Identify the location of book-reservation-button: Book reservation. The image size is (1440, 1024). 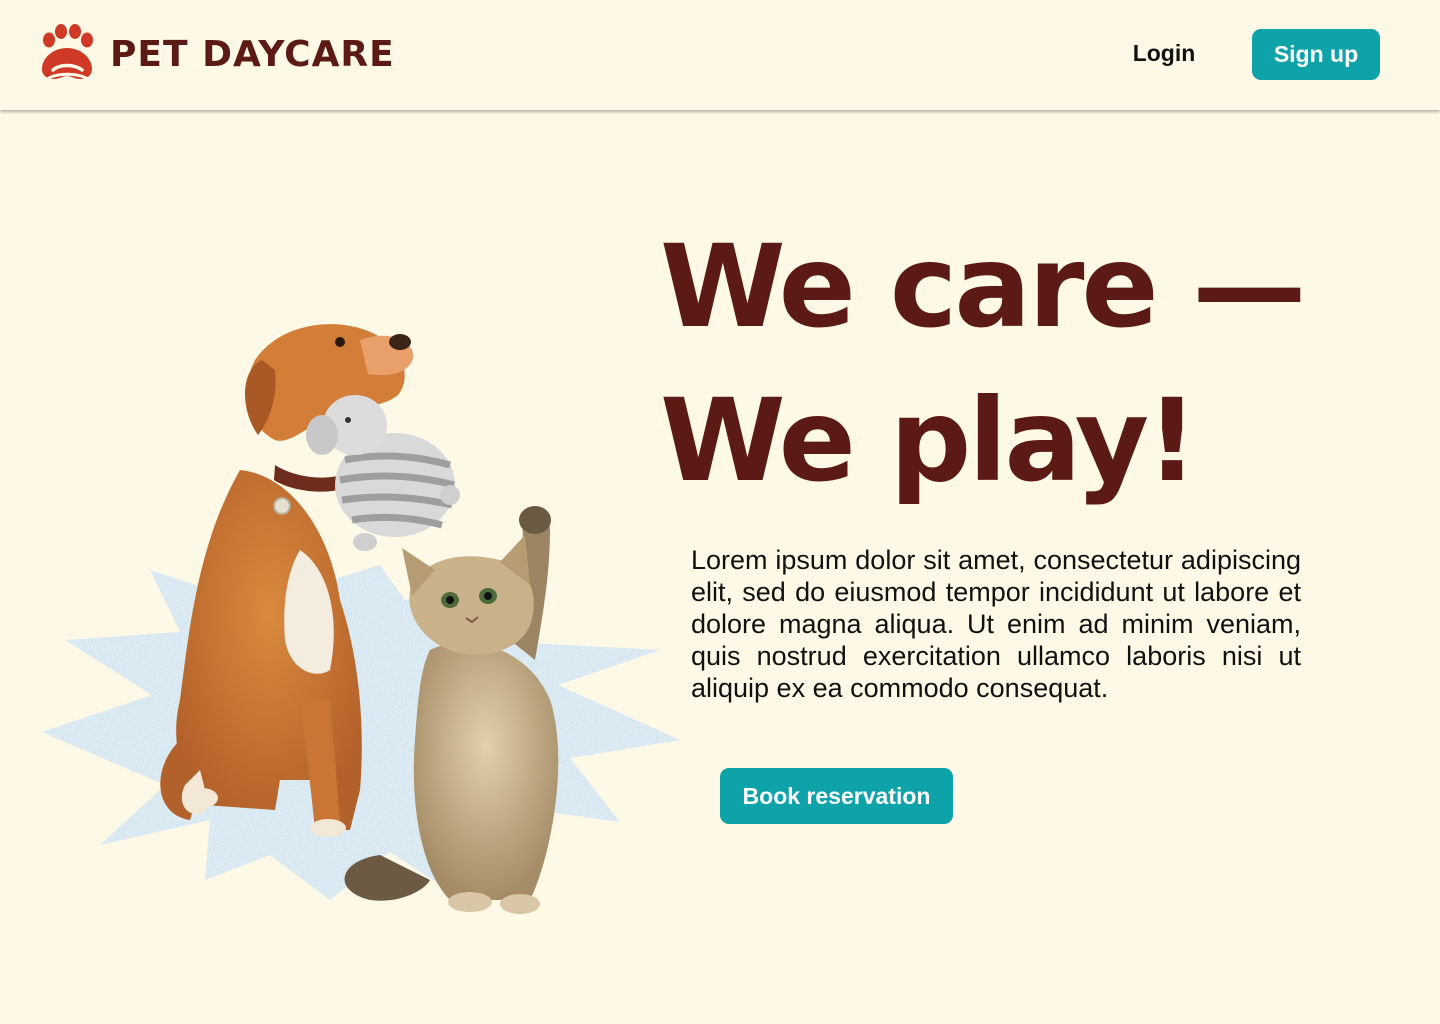
(836, 796).